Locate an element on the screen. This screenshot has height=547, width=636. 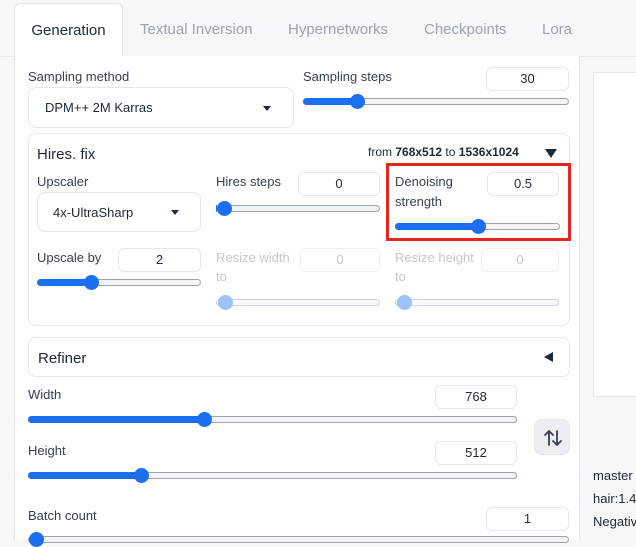
resize-width-slider is located at coordinates (298, 302).